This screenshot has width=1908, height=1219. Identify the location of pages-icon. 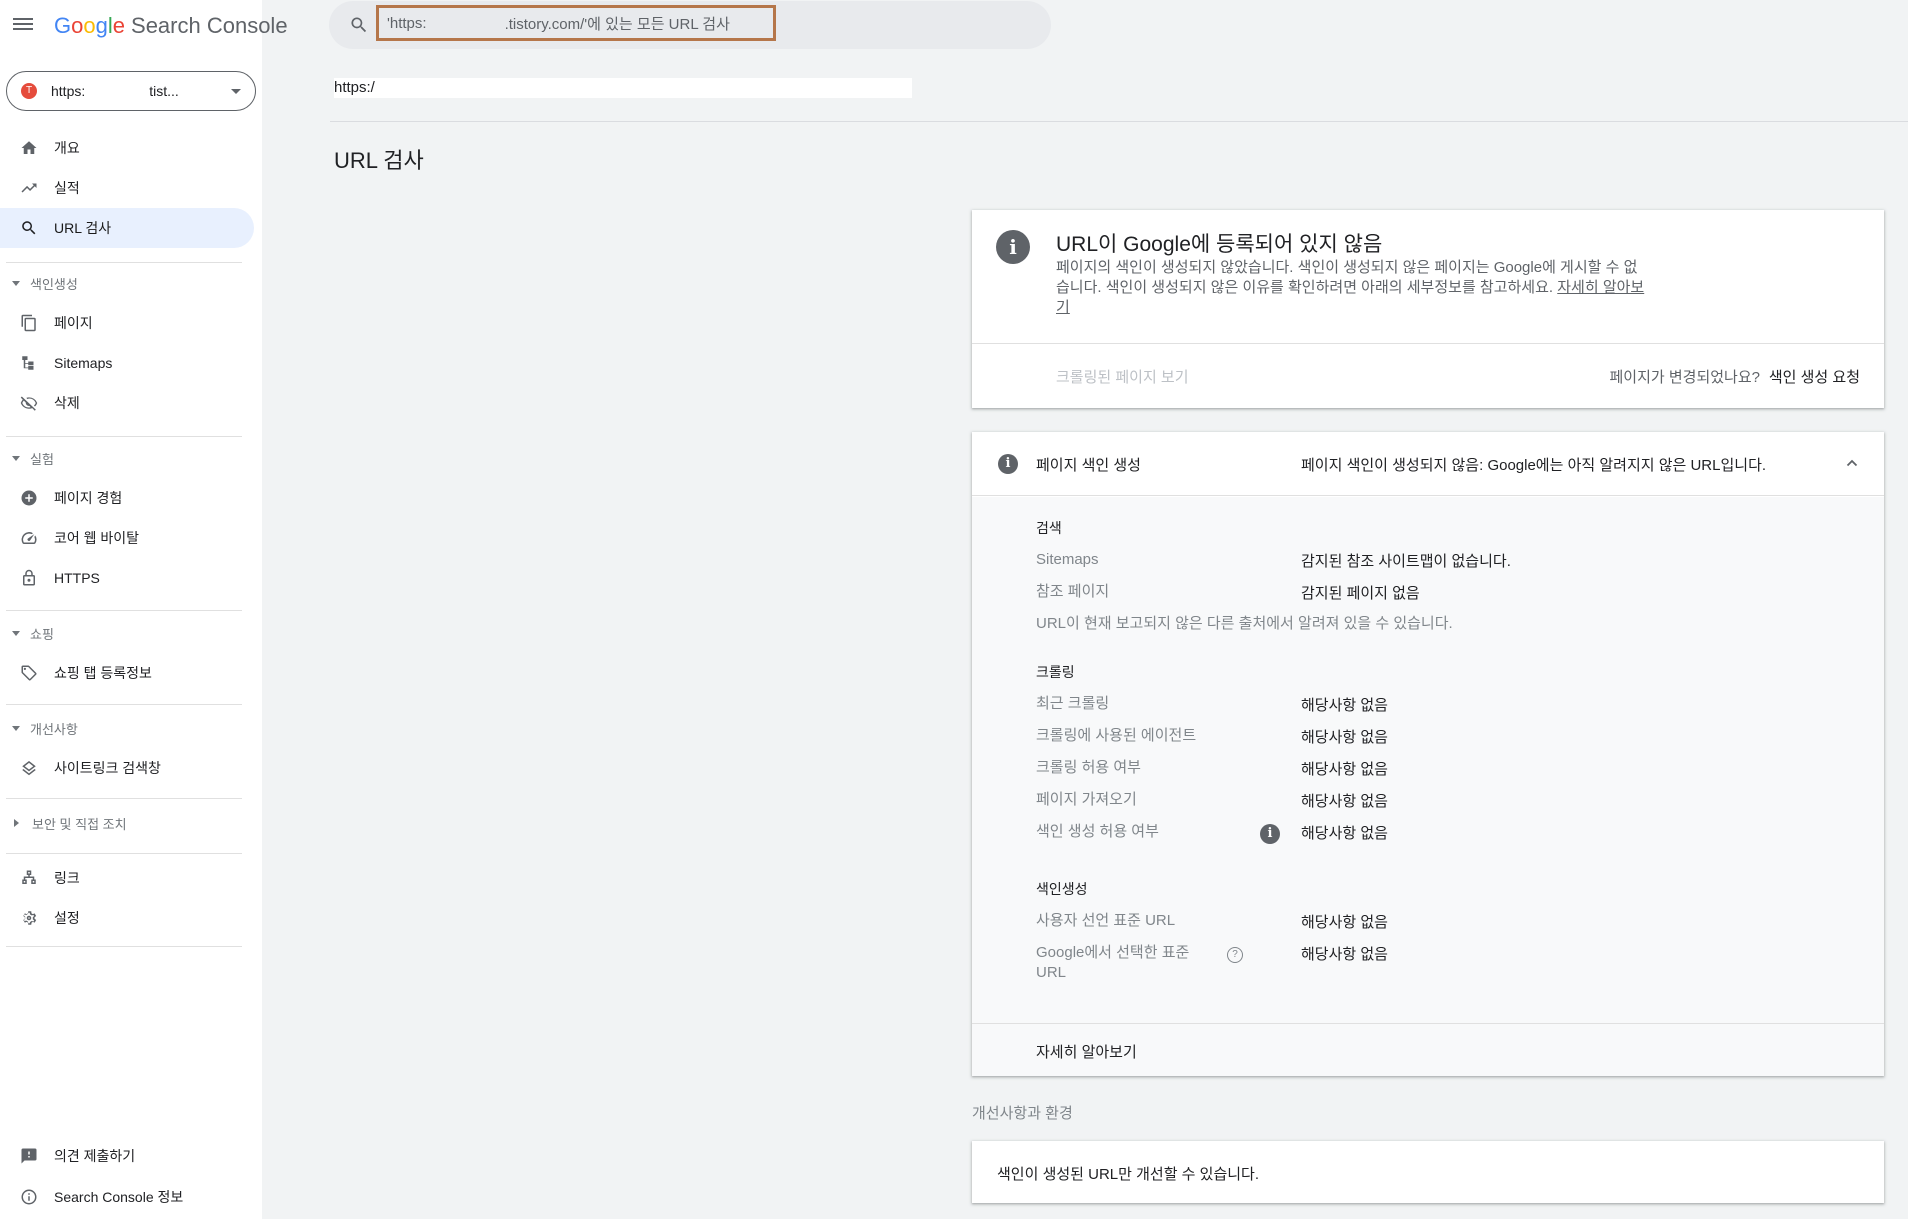
(29, 323).